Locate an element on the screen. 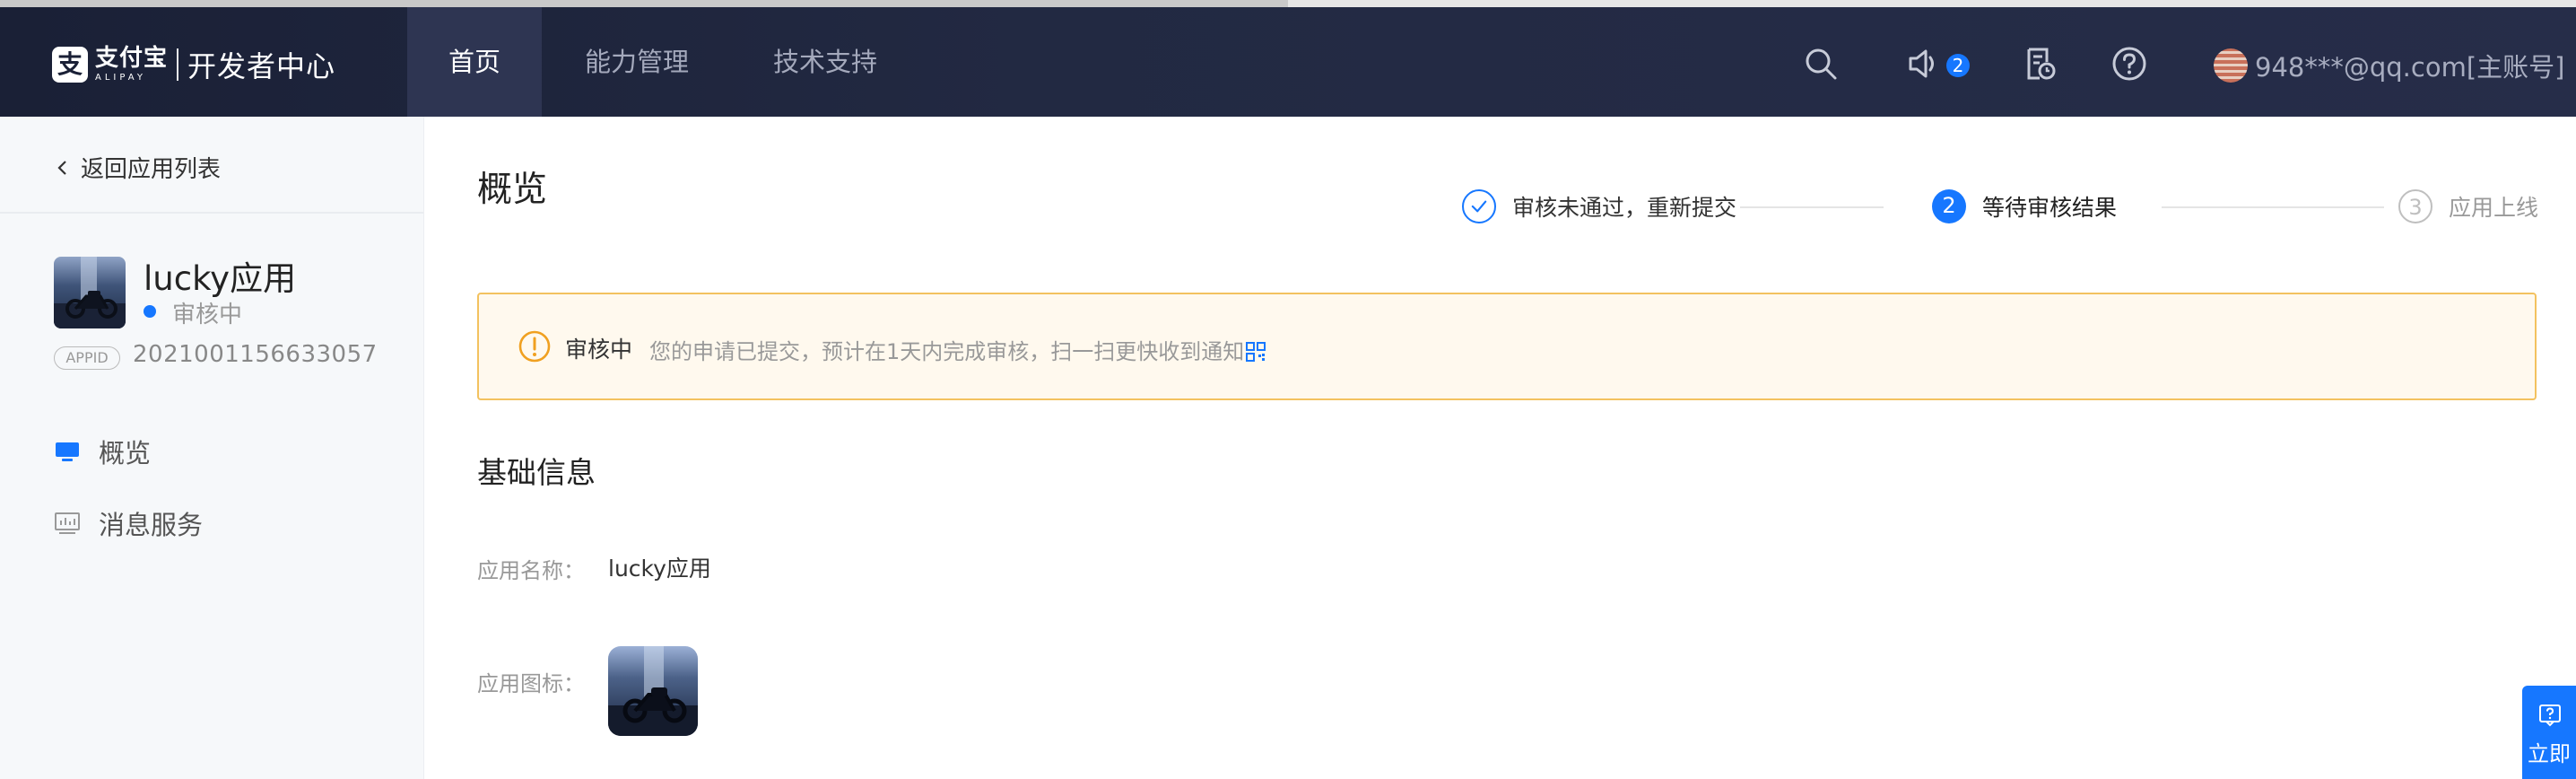  logo-brand-en: ALIPAY is located at coordinates (120, 78).